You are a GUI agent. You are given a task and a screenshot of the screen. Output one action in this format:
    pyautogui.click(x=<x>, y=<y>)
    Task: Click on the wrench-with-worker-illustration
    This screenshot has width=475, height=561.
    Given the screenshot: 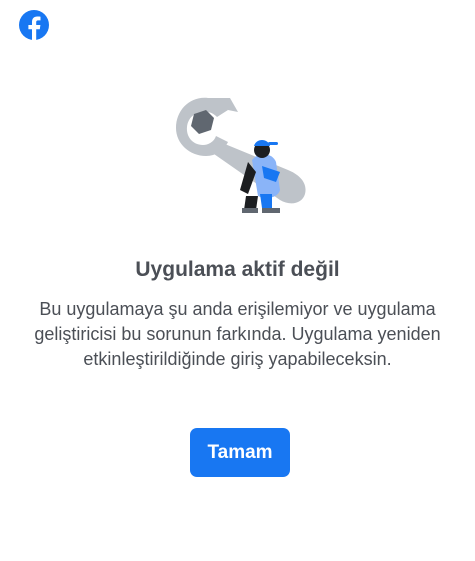 What is the action you would take?
    pyautogui.click(x=241, y=155)
    